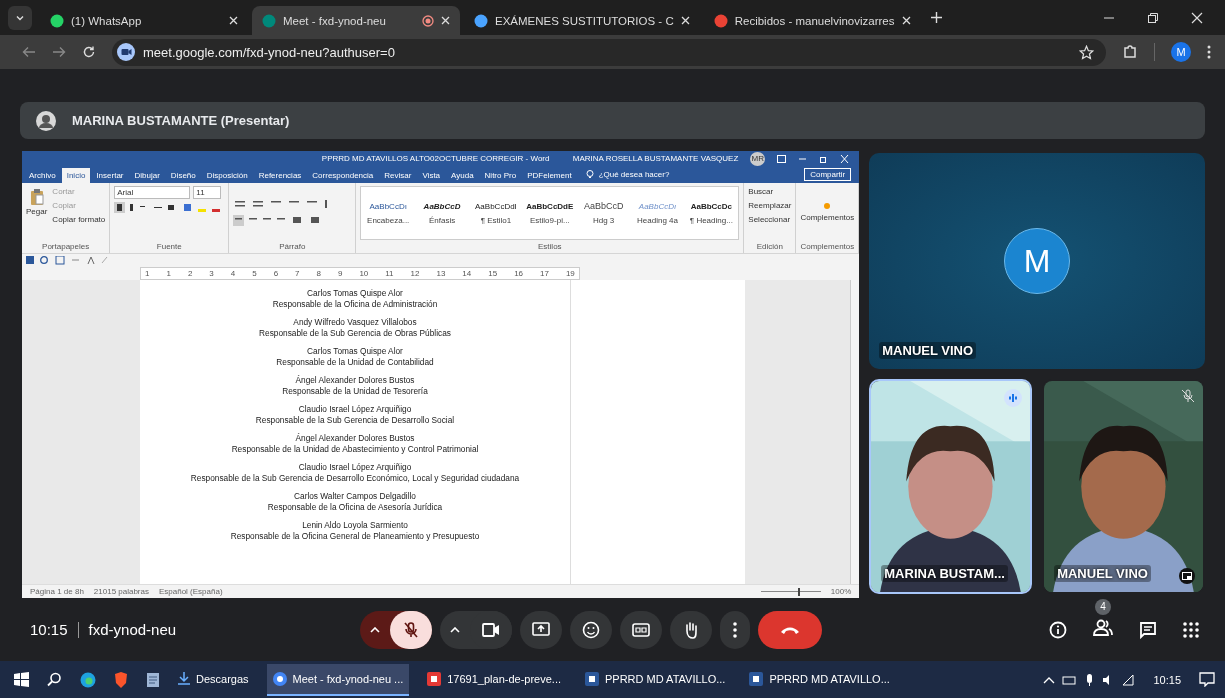 The height and width of the screenshot is (698, 1225). I want to click on ribbon-tab: Diseño, so click(183, 176).